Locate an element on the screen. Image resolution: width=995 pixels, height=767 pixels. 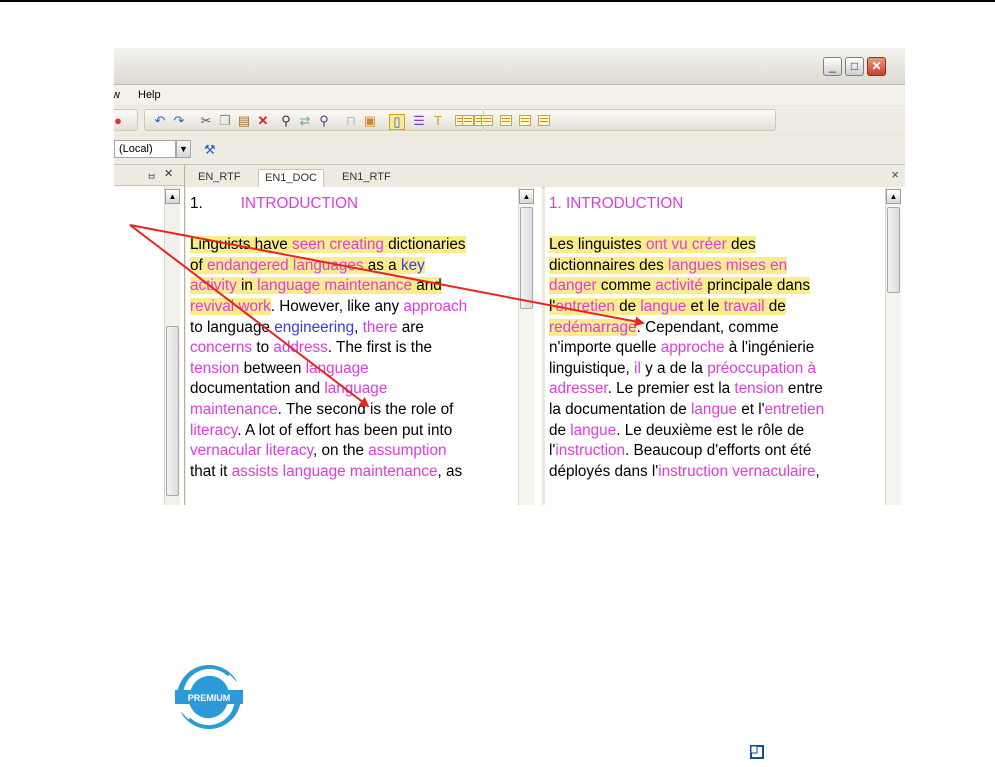
pin-icon: ㅂ is located at coordinates (151, 175).